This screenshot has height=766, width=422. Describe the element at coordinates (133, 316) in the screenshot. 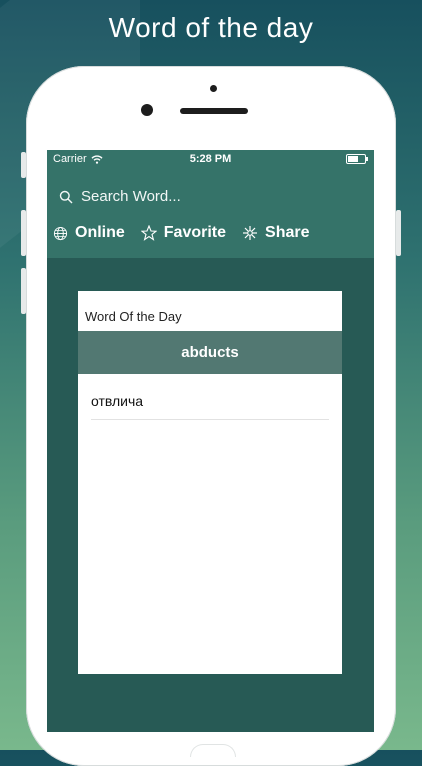

I see `card-title: Word Of the Day` at that location.